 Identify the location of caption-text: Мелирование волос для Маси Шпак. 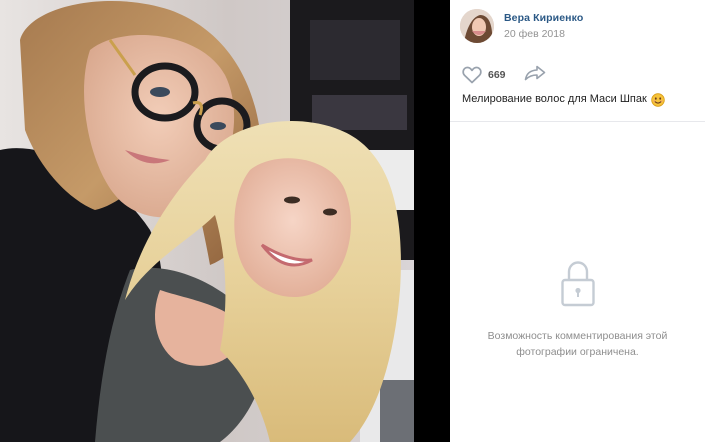
(554, 99).